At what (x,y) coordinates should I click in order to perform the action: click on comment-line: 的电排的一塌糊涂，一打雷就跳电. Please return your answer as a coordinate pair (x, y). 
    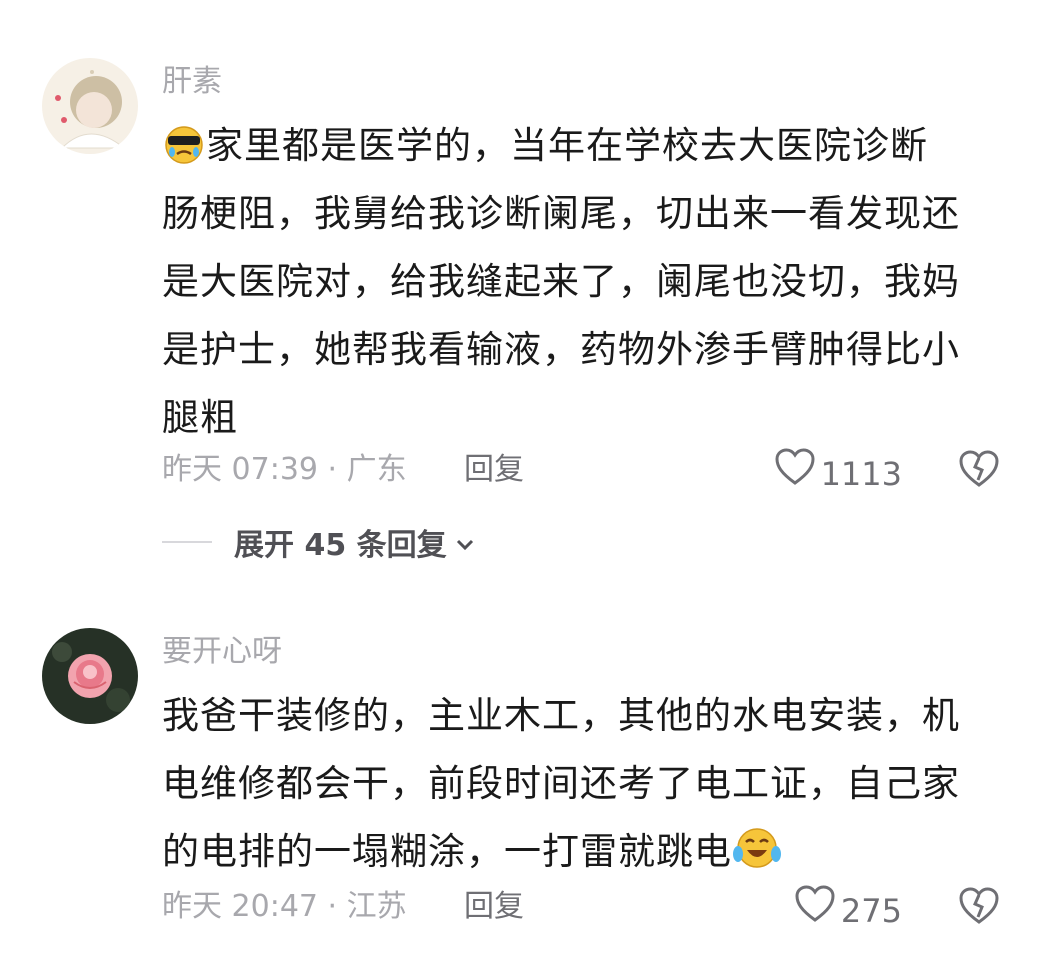
    Looking at the image, I should click on (447, 851).